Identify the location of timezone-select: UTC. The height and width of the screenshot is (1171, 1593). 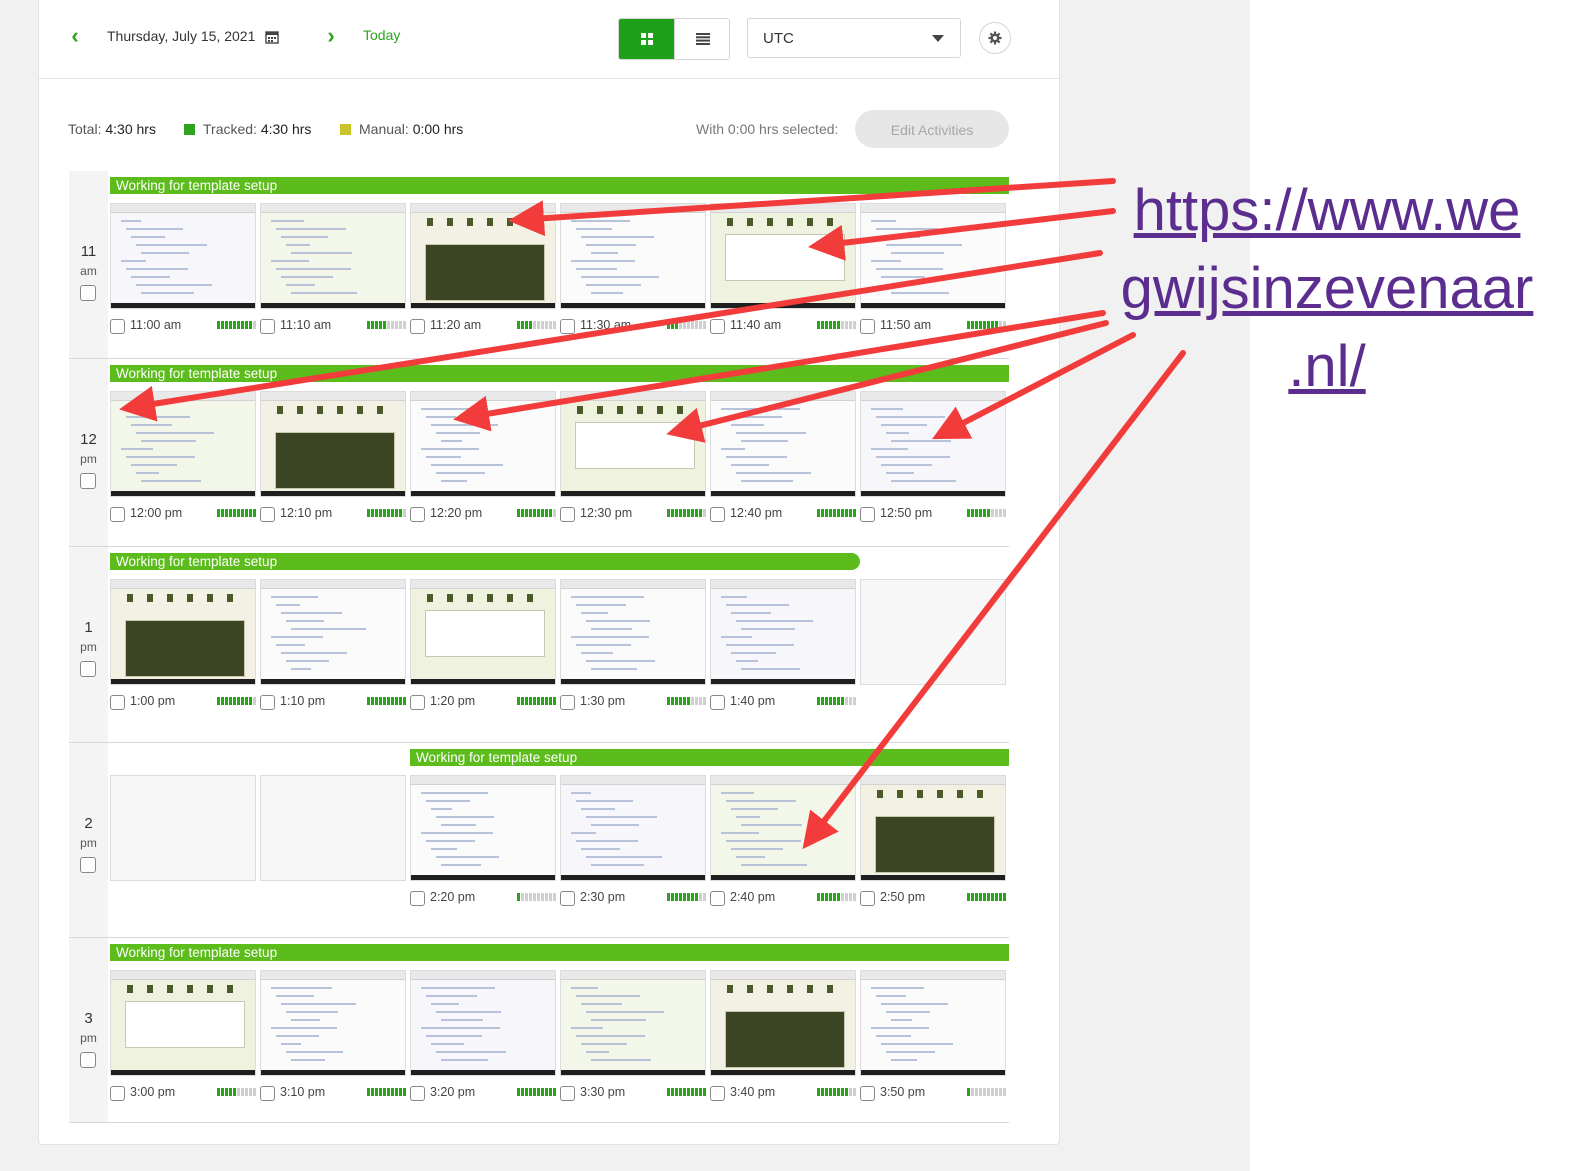
(854, 38).